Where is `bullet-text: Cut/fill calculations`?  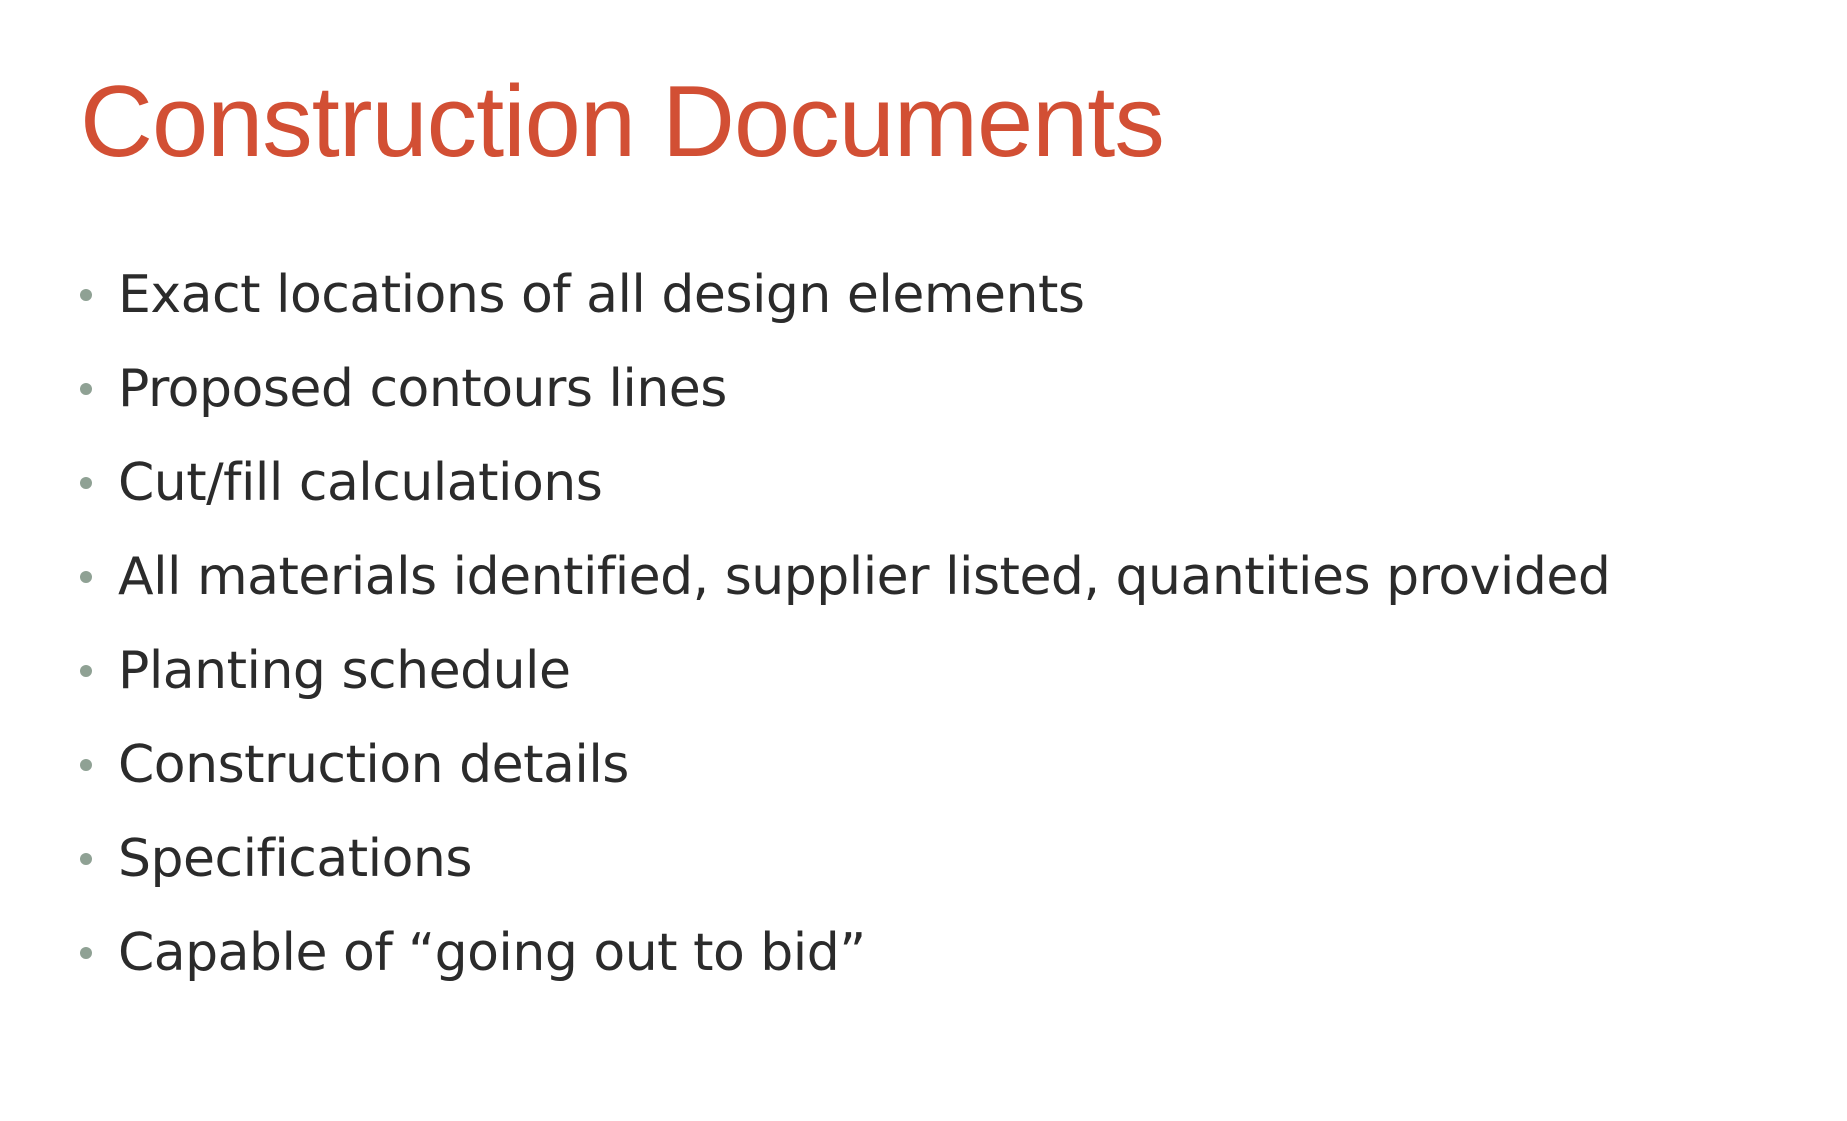 bullet-text: Cut/fill calculations is located at coordinates (360, 483).